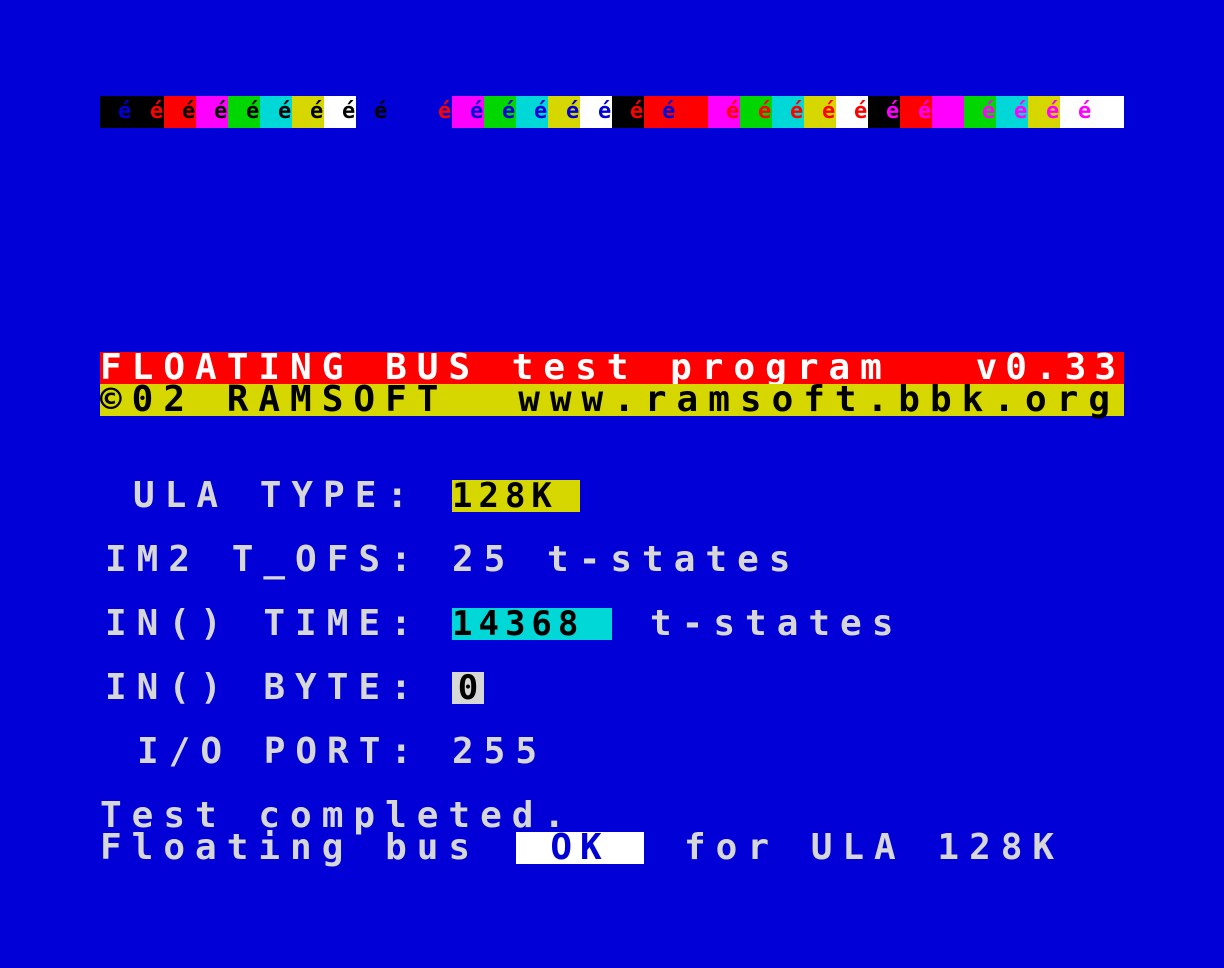  Describe the element at coordinates (532, 624) in the screenshot. I see `in-time-value: 14368` at that location.